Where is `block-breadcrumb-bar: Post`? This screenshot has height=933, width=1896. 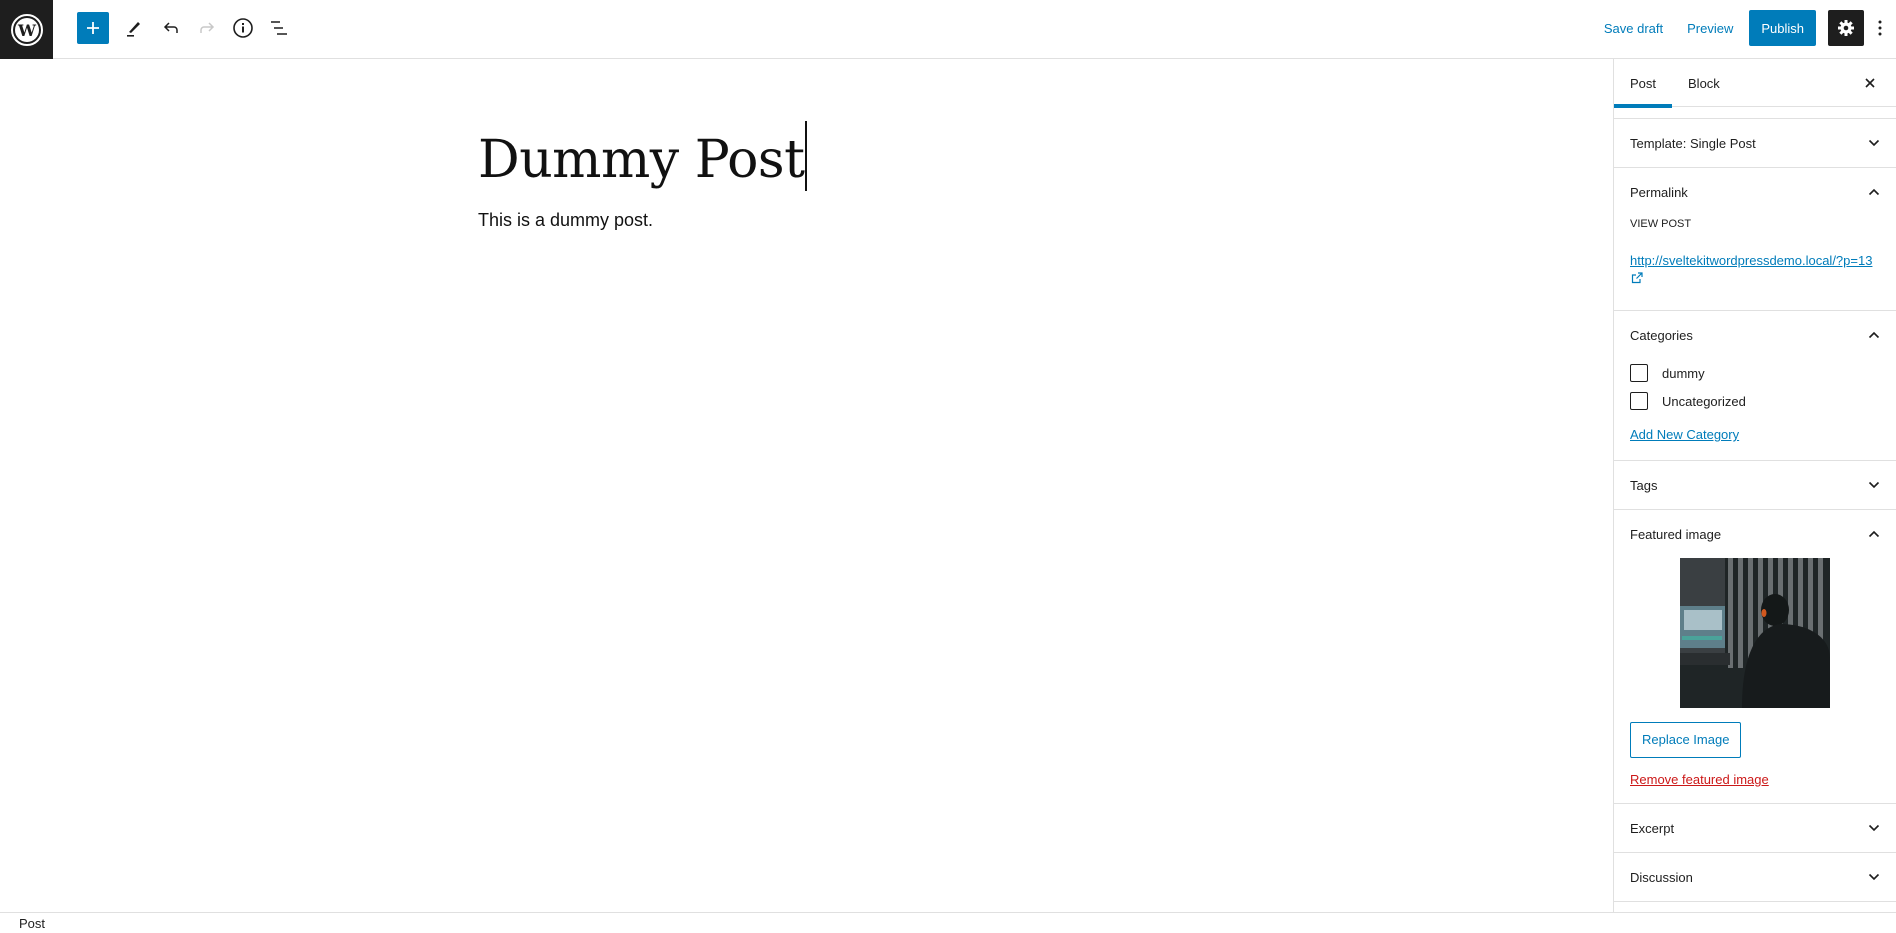 block-breadcrumb-bar: Post is located at coordinates (948, 922).